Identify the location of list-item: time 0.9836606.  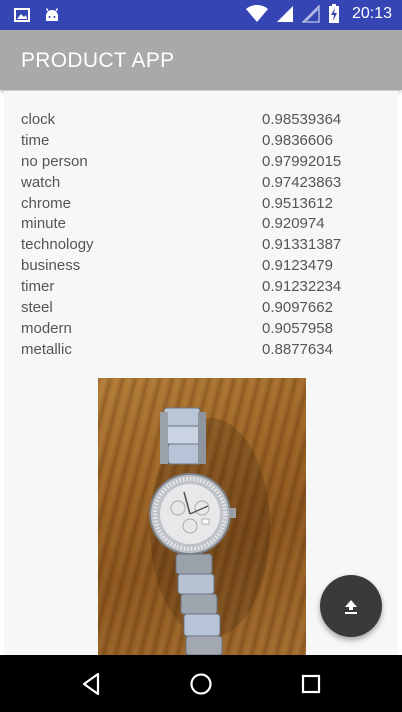
(201, 142).